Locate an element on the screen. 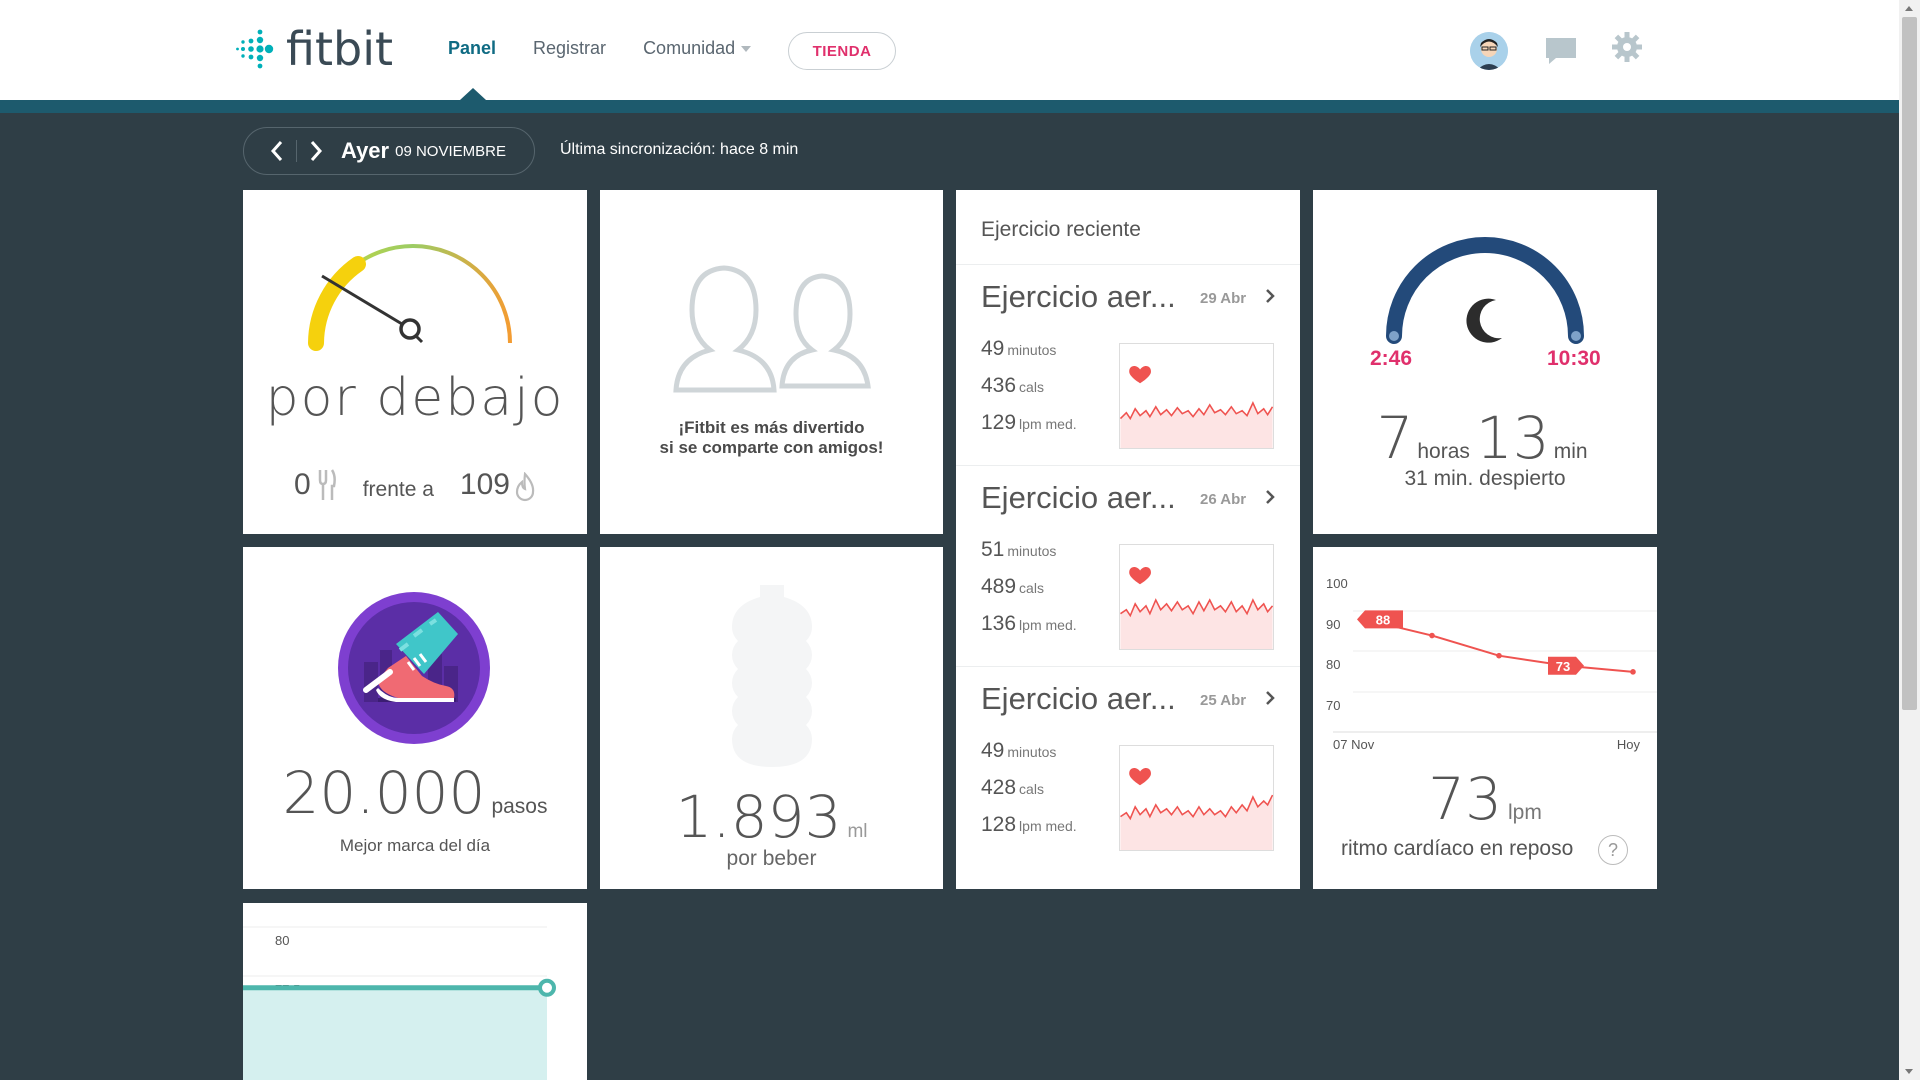  sleep-duration: 7 horas 13 min is located at coordinates (1485, 438).